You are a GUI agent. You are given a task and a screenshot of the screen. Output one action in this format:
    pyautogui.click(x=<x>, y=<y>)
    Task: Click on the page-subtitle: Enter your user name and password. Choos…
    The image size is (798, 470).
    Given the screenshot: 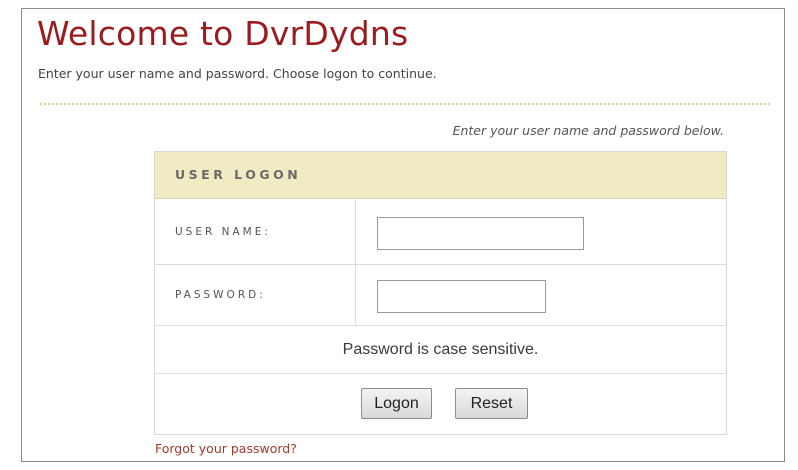 What is the action you would take?
    pyautogui.click(x=237, y=73)
    